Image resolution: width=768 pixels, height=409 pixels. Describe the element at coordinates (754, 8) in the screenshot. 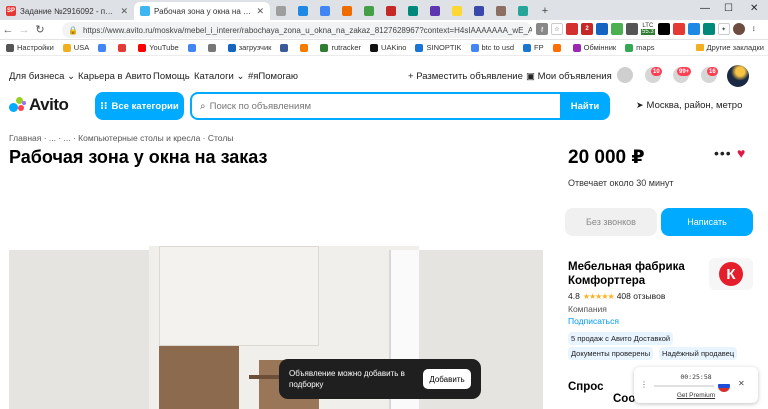

I see `close-window-icon: ✕` at that location.